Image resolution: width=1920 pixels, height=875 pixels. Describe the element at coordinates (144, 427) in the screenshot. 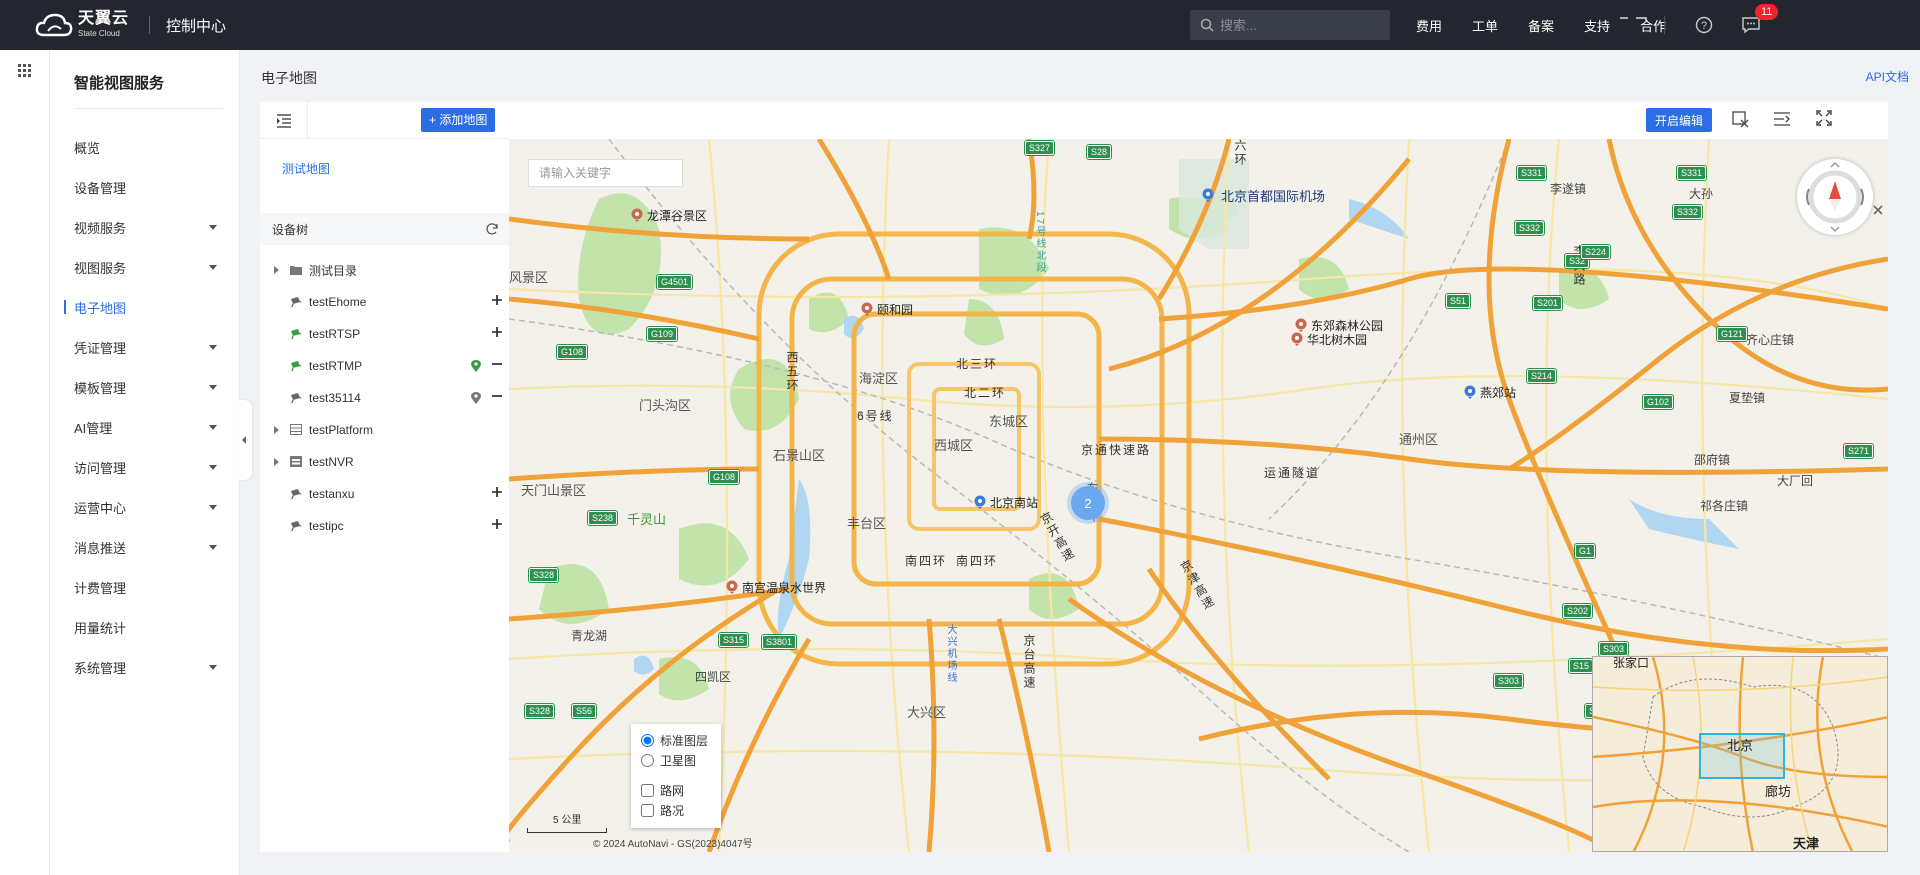

I see `sidebar-item: AI管理` at that location.